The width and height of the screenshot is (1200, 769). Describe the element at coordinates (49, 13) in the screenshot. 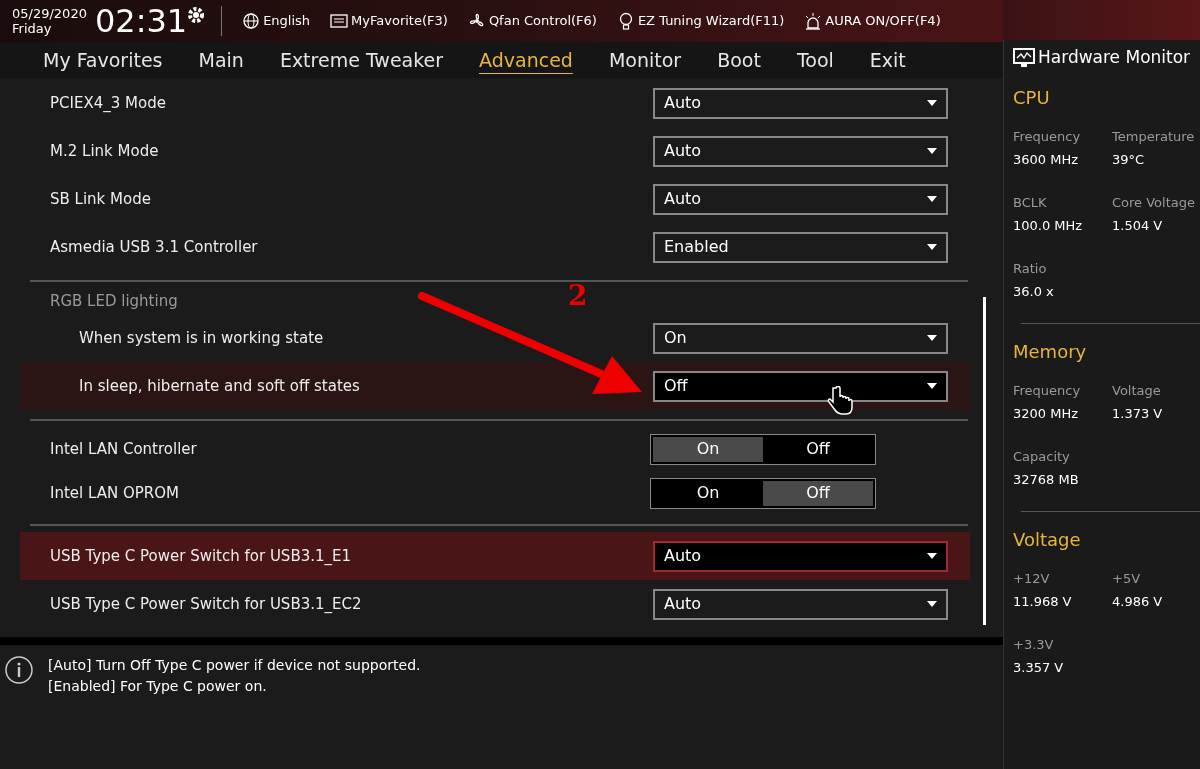

I see `date-text: 05/29/2020` at that location.